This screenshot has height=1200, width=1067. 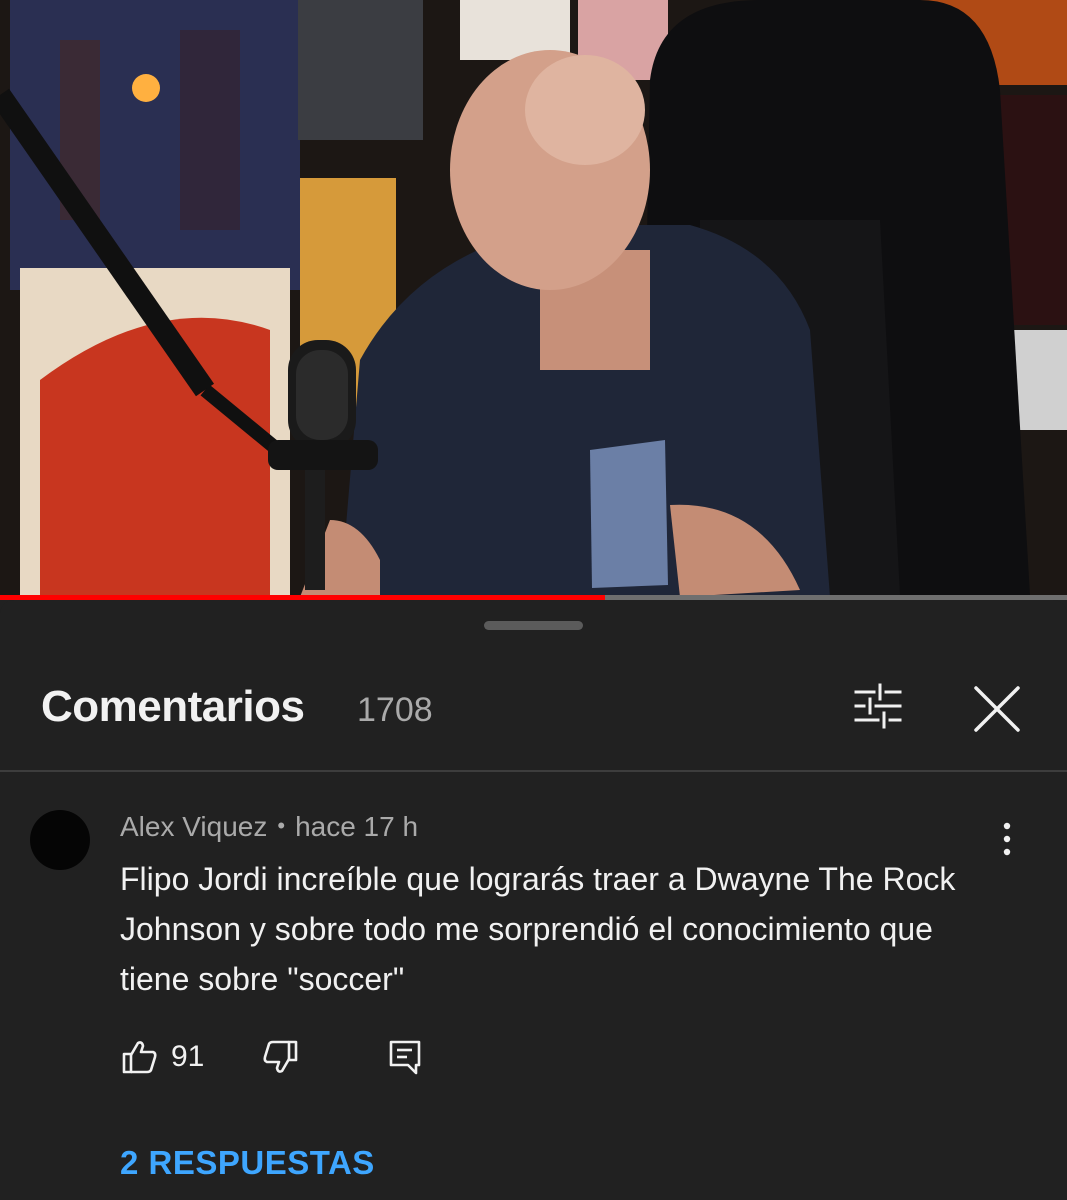 What do you see at coordinates (533, 625) in the screenshot?
I see `drag-handle` at bounding box center [533, 625].